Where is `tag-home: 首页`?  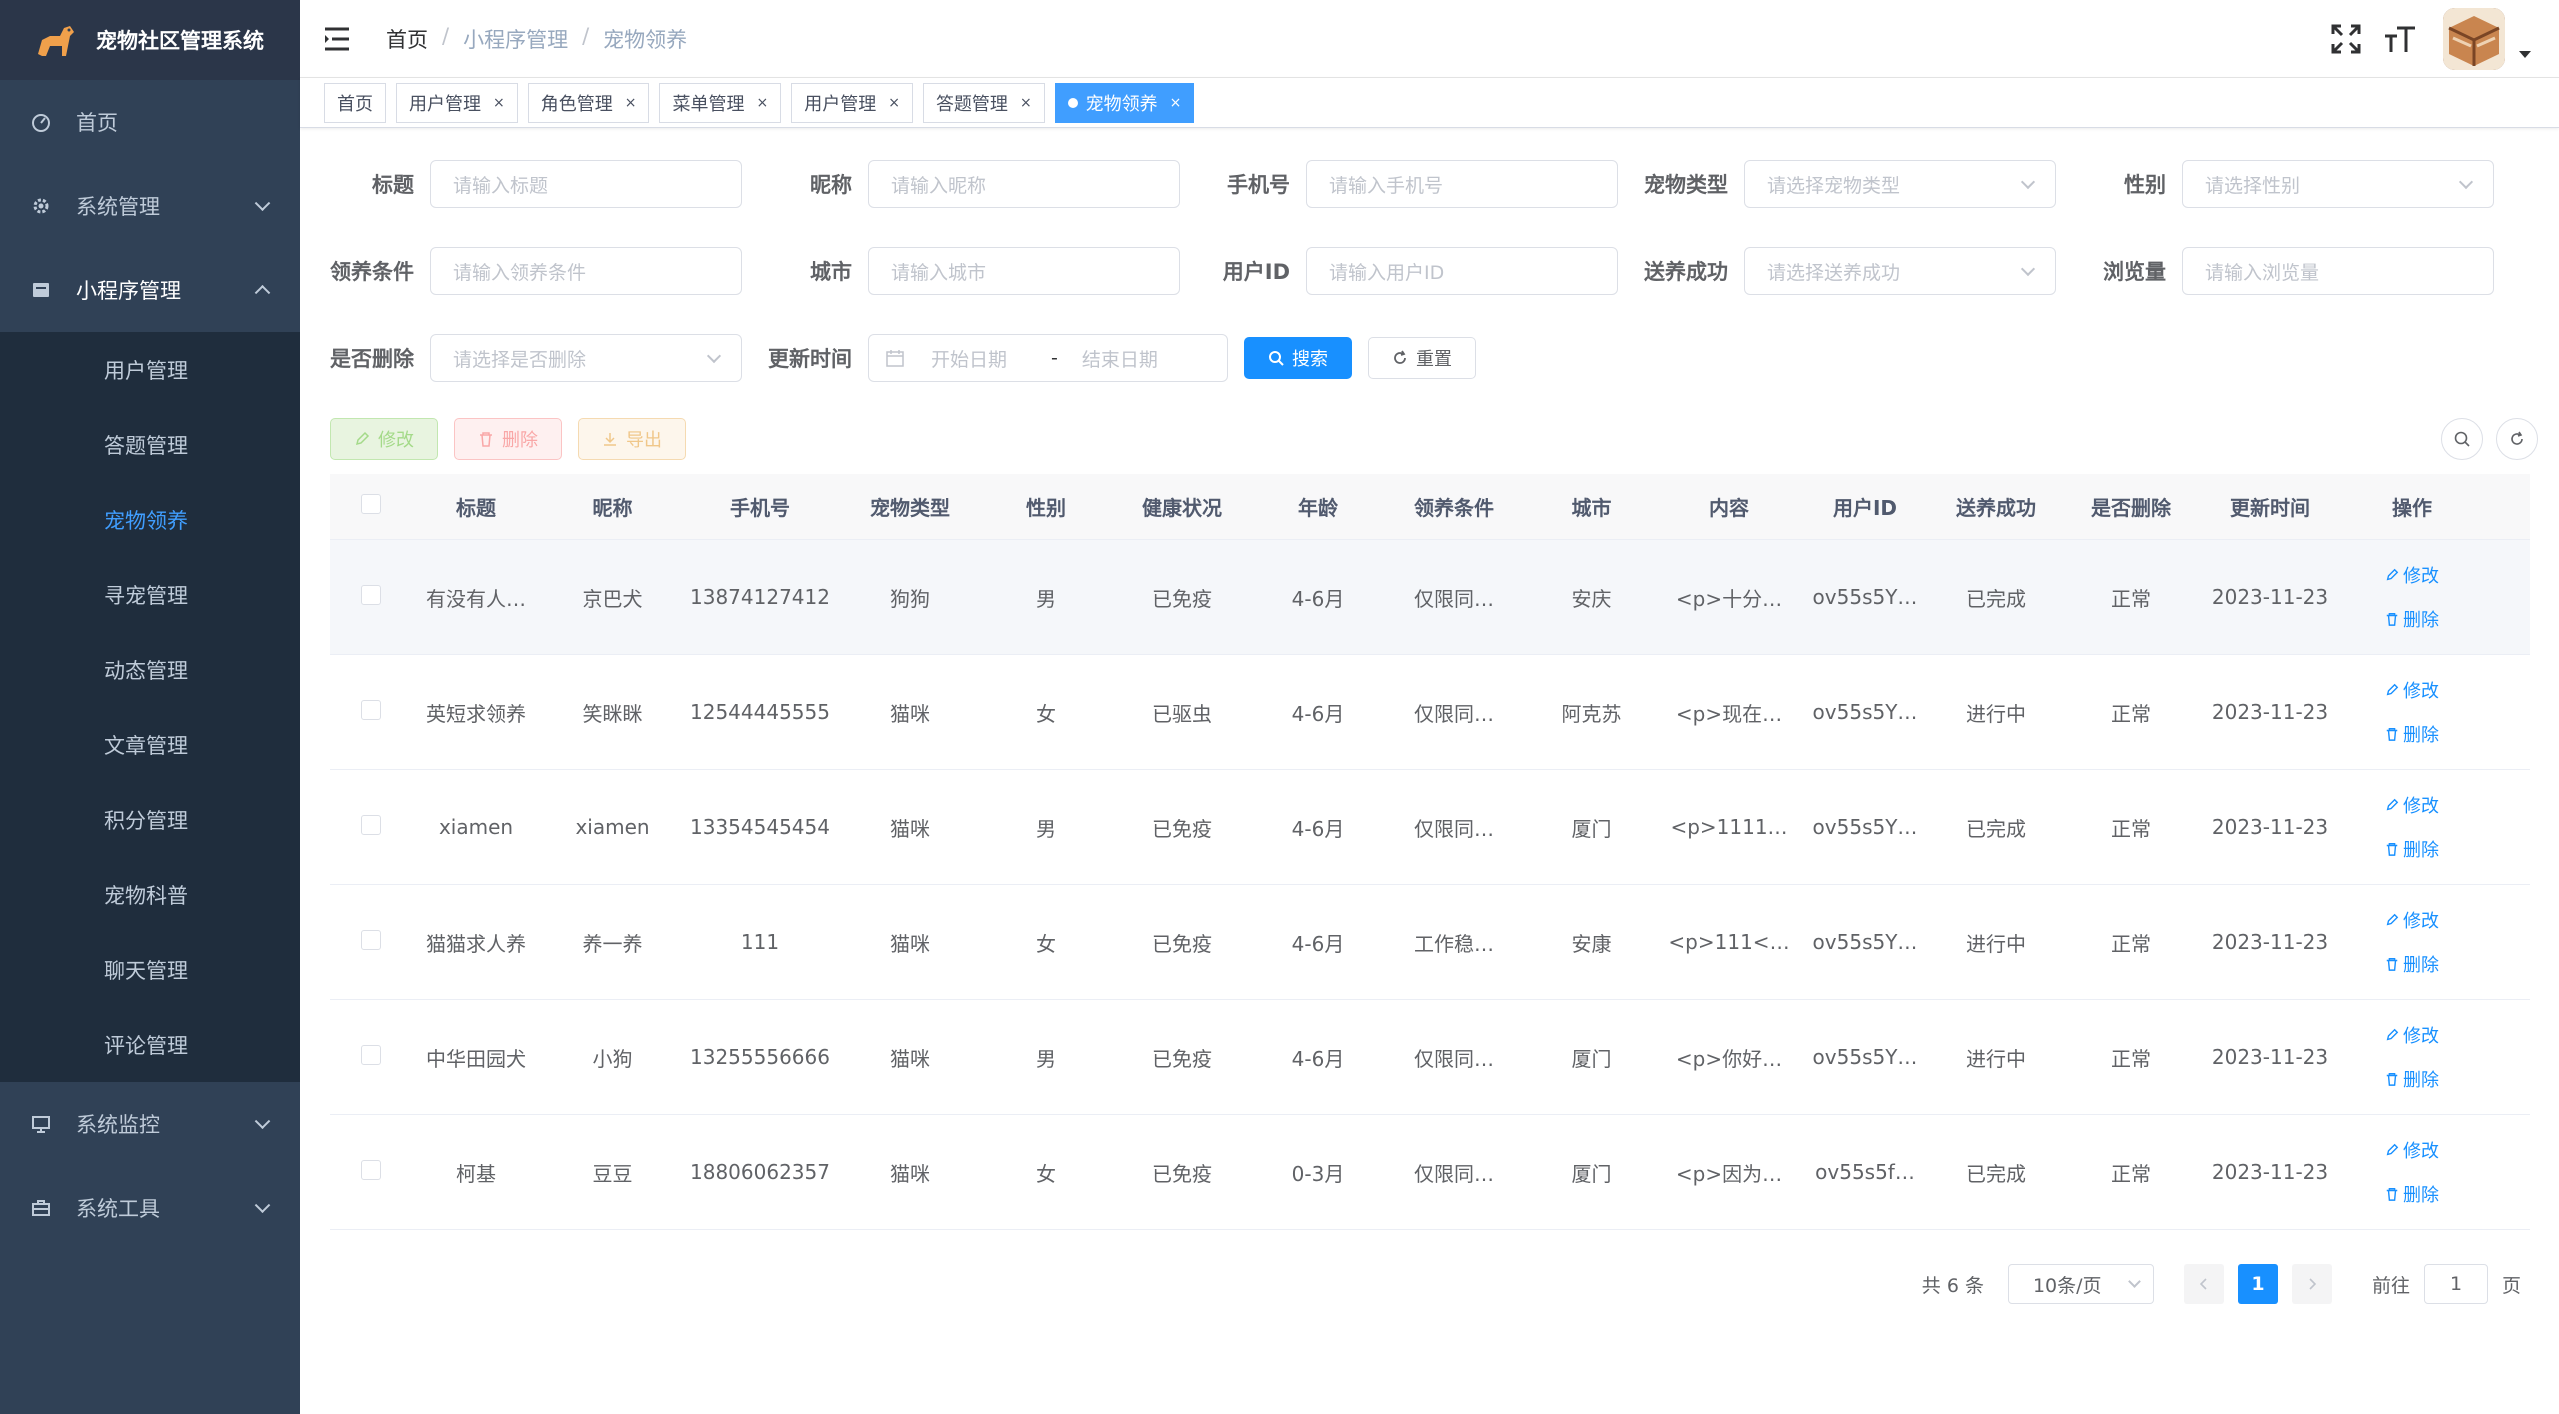 tag-home: 首页 is located at coordinates (355, 102).